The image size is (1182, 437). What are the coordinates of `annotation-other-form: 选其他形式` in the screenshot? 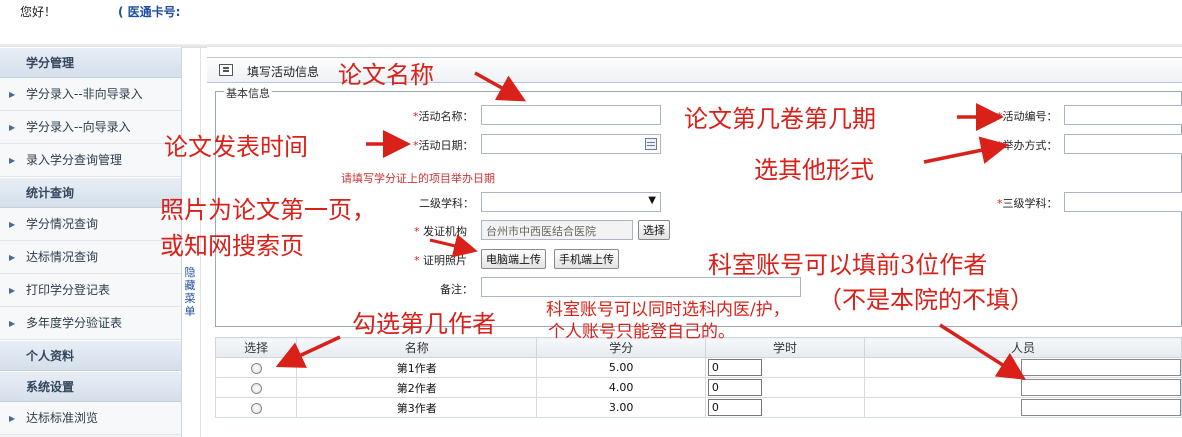 It's located at (814, 170).